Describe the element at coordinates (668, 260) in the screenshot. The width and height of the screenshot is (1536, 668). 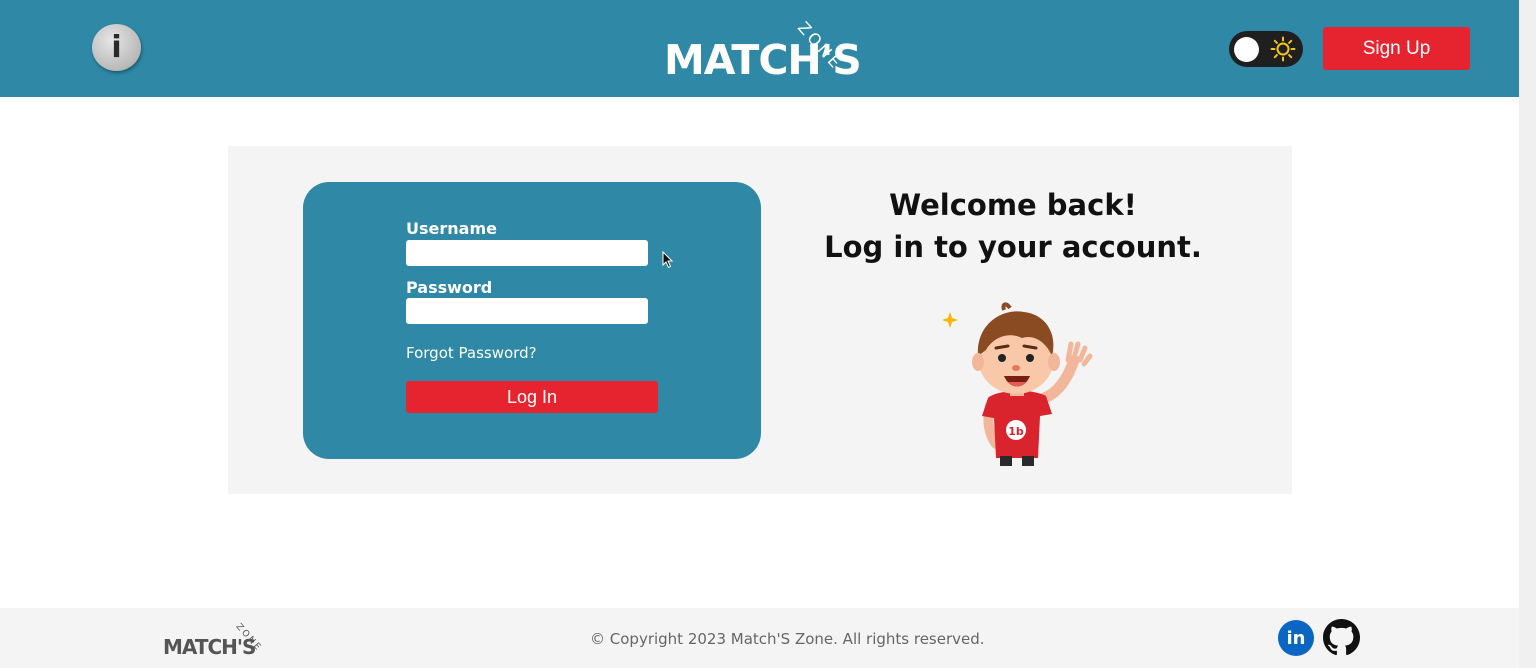
I see `mouse-cursor` at that location.